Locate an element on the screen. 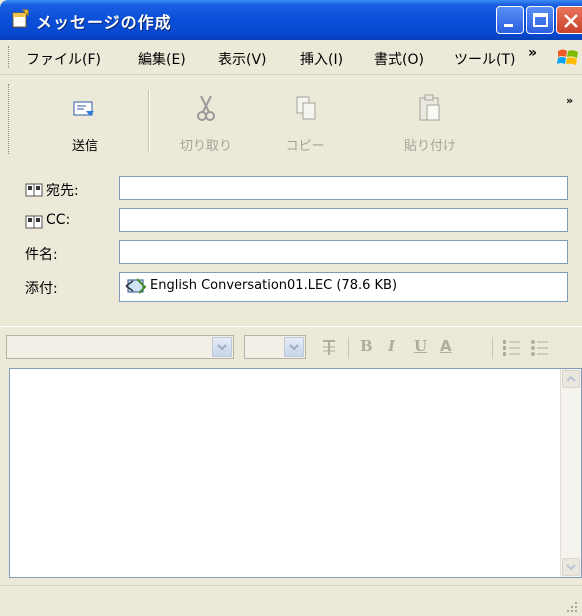 This screenshot has height=616, width=582. cut-button: 切り取り is located at coordinates (206, 118).